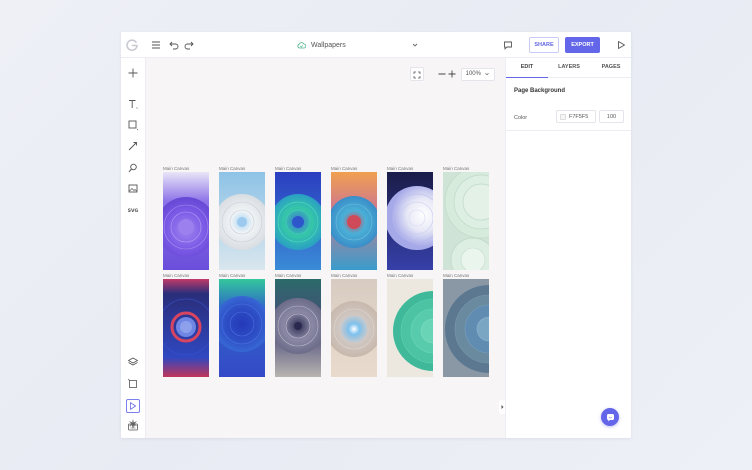  I want to click on text-tool-icon, so click(133, 104).